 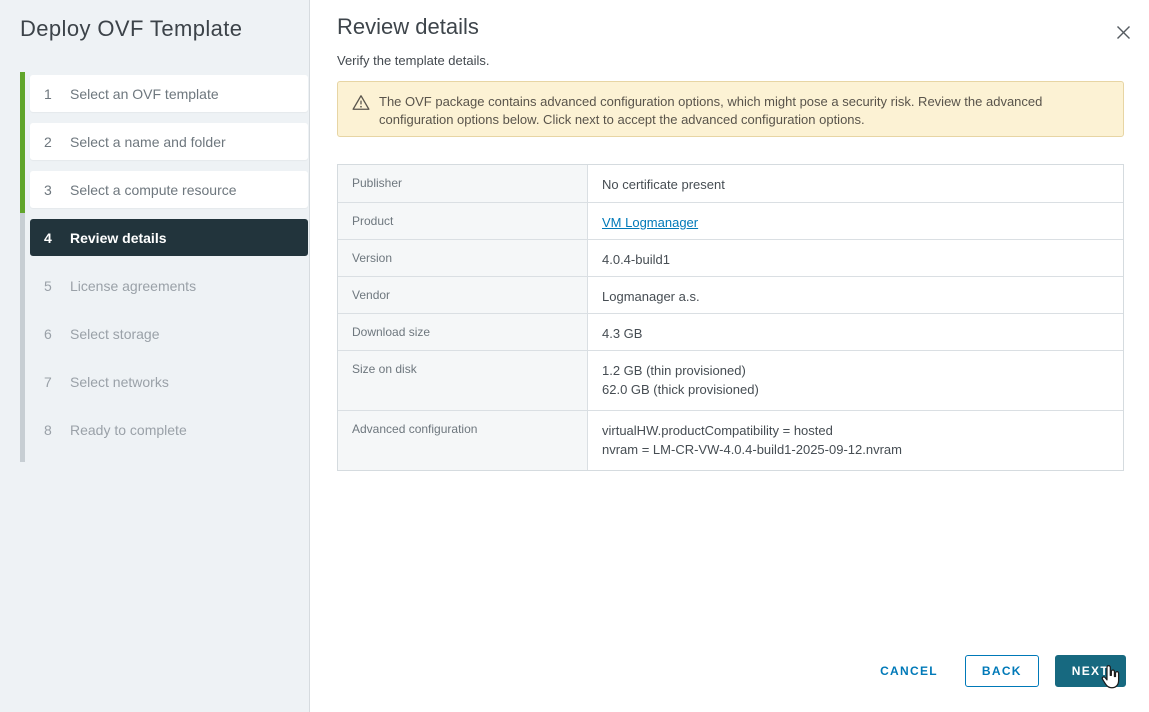 I want to click on step-number: 2, so click(x=48, y=141).